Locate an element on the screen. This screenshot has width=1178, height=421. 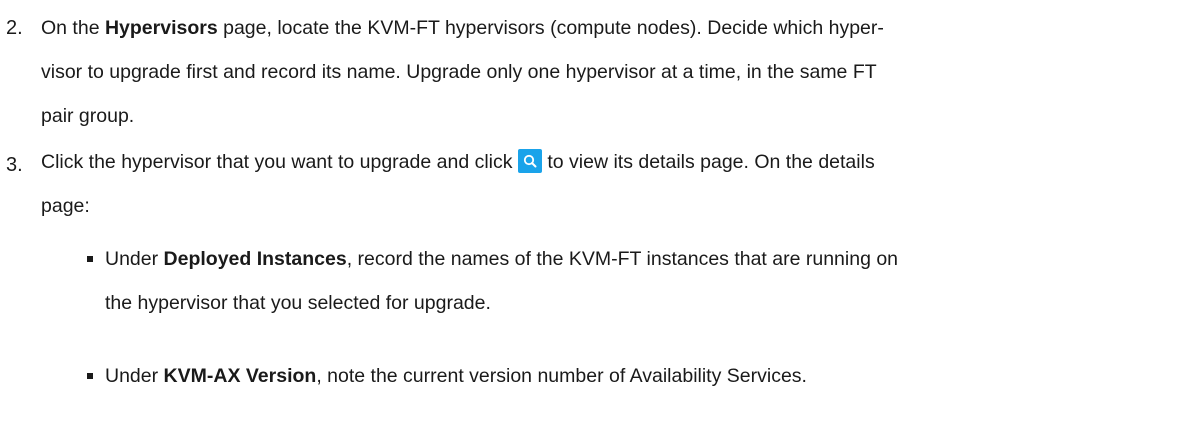
ui-term-deployed-instances: Deployed Instances is located at coordinates (255, 259).